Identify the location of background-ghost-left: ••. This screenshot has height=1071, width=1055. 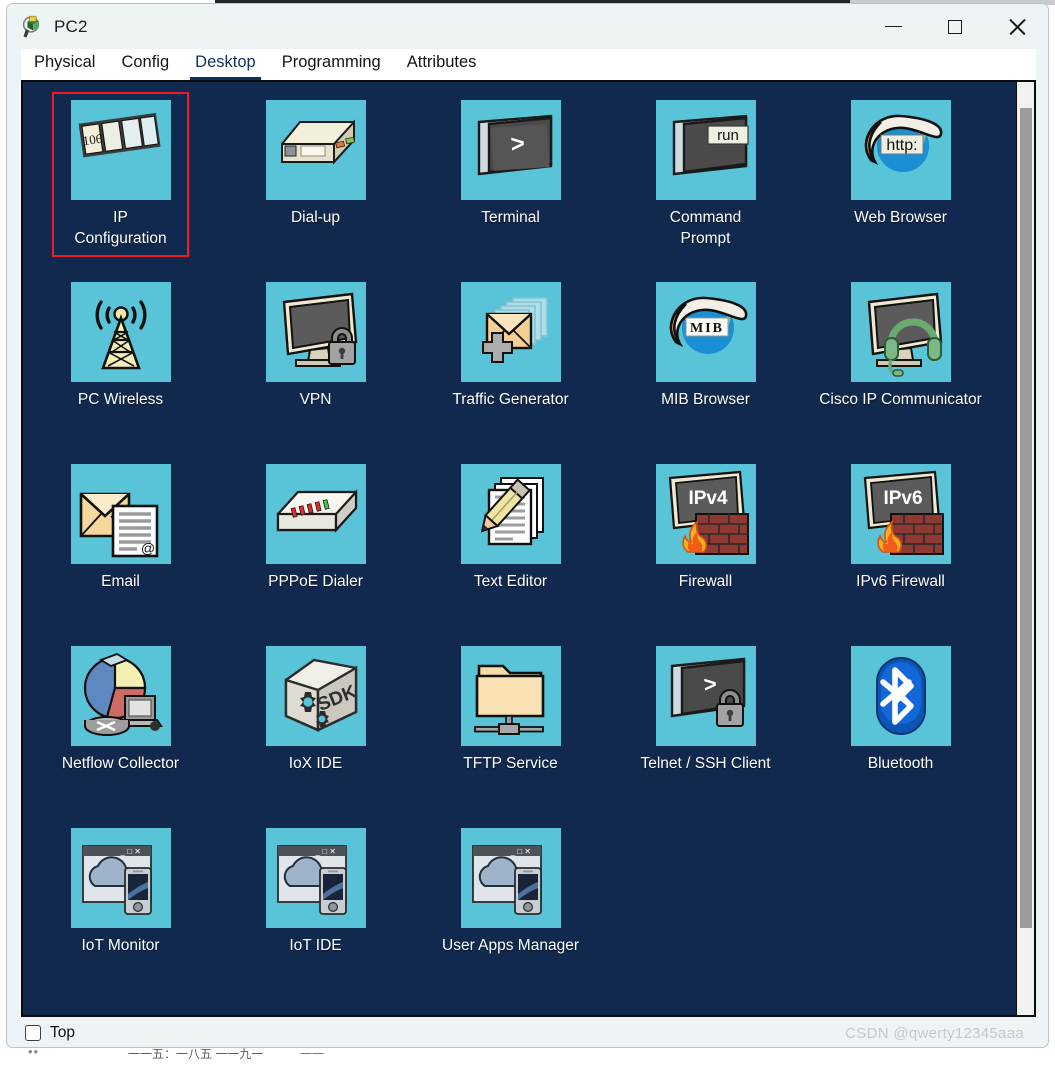
(34, 1053).